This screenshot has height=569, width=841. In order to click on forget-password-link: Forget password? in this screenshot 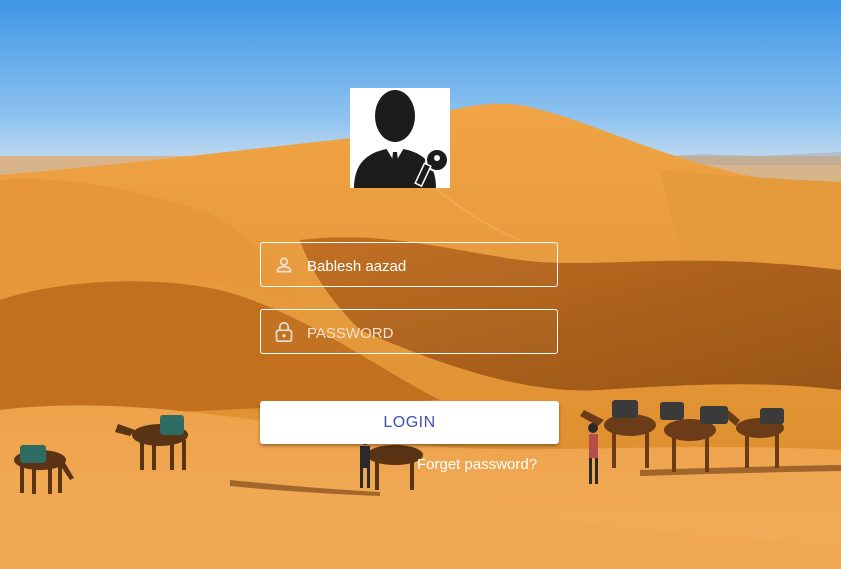, I will do `click(477, 464)`.